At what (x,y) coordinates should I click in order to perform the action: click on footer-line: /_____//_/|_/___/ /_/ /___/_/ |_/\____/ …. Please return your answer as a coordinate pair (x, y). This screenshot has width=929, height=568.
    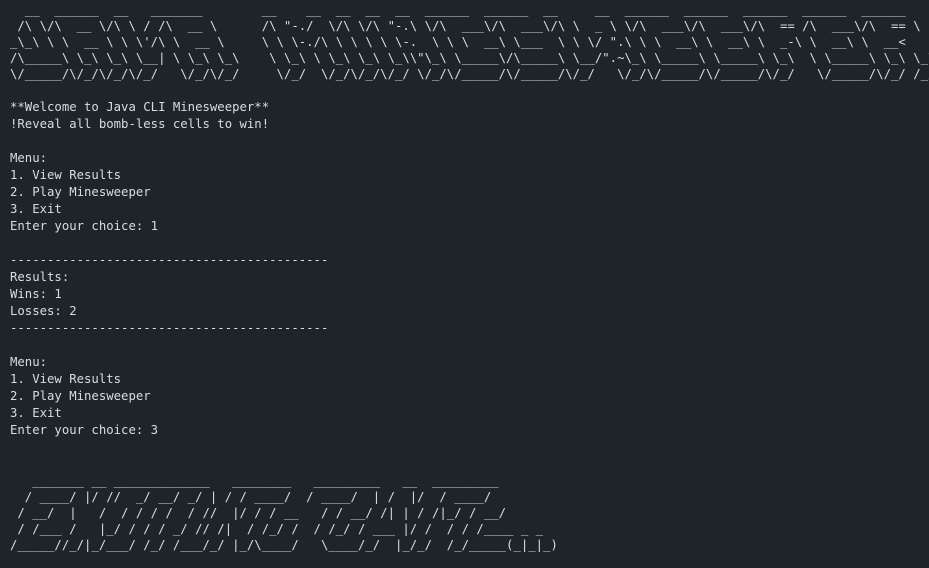
    Looking at the image, I should click on (284, 545).